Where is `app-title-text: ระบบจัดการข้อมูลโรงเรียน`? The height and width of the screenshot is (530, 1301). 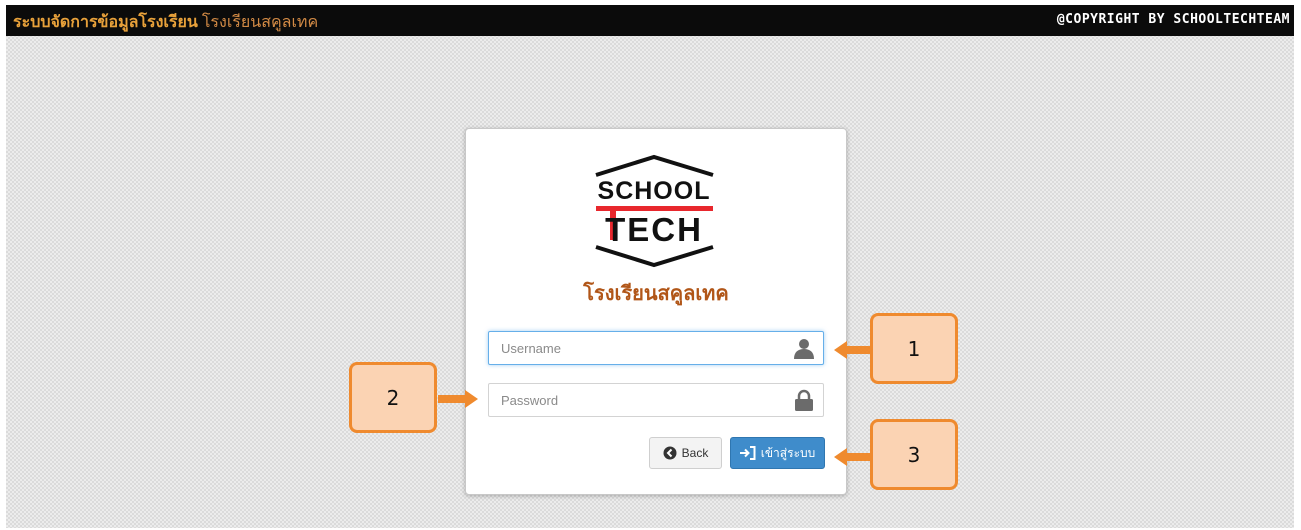
app-title-text: ระบบจัดการข้อมูลโรงเรียน is located at coordinates (105, 22).